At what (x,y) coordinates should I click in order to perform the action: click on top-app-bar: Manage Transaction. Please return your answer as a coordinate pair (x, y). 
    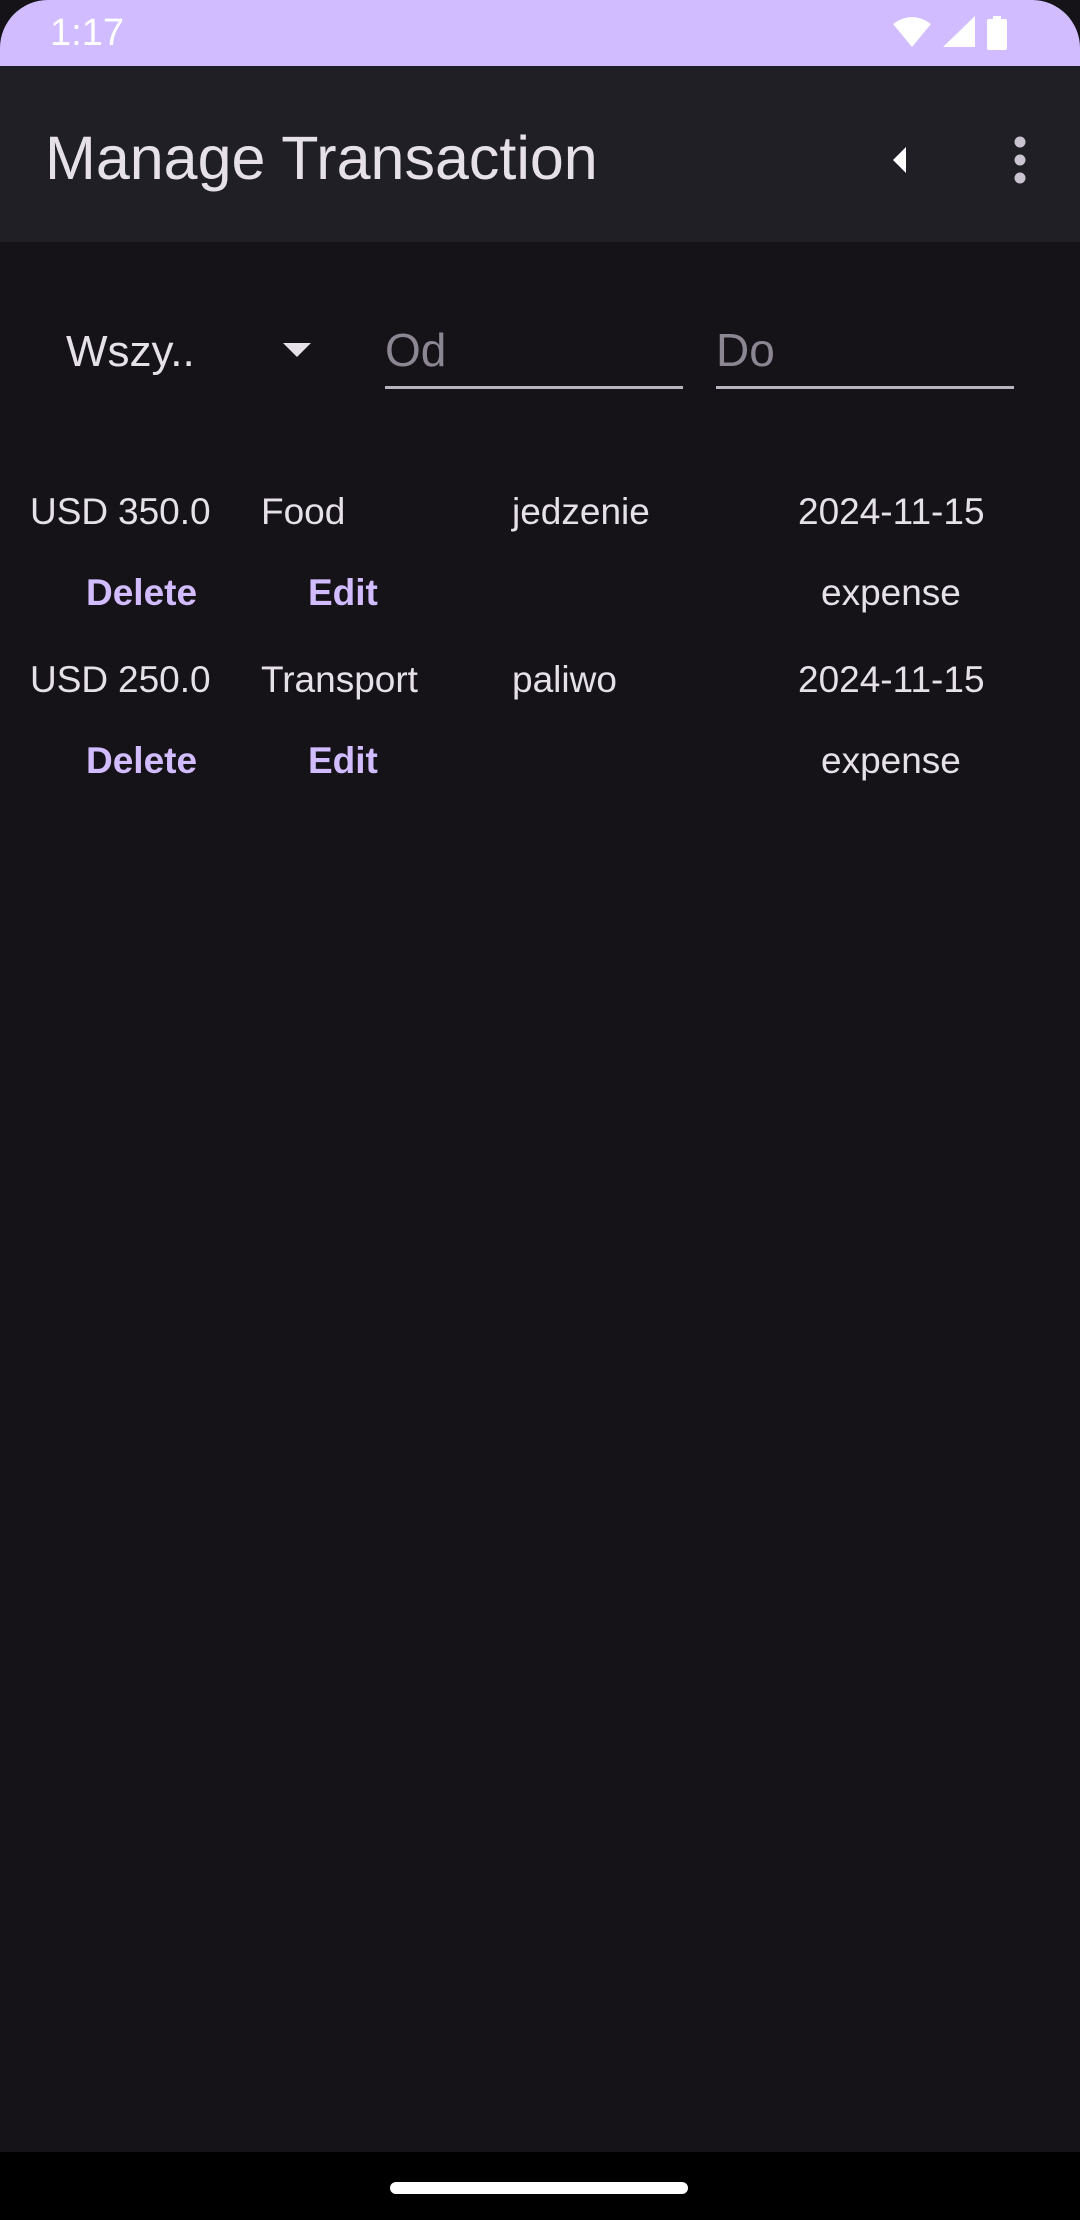
    Looking at the image, I should click on (540, 154).